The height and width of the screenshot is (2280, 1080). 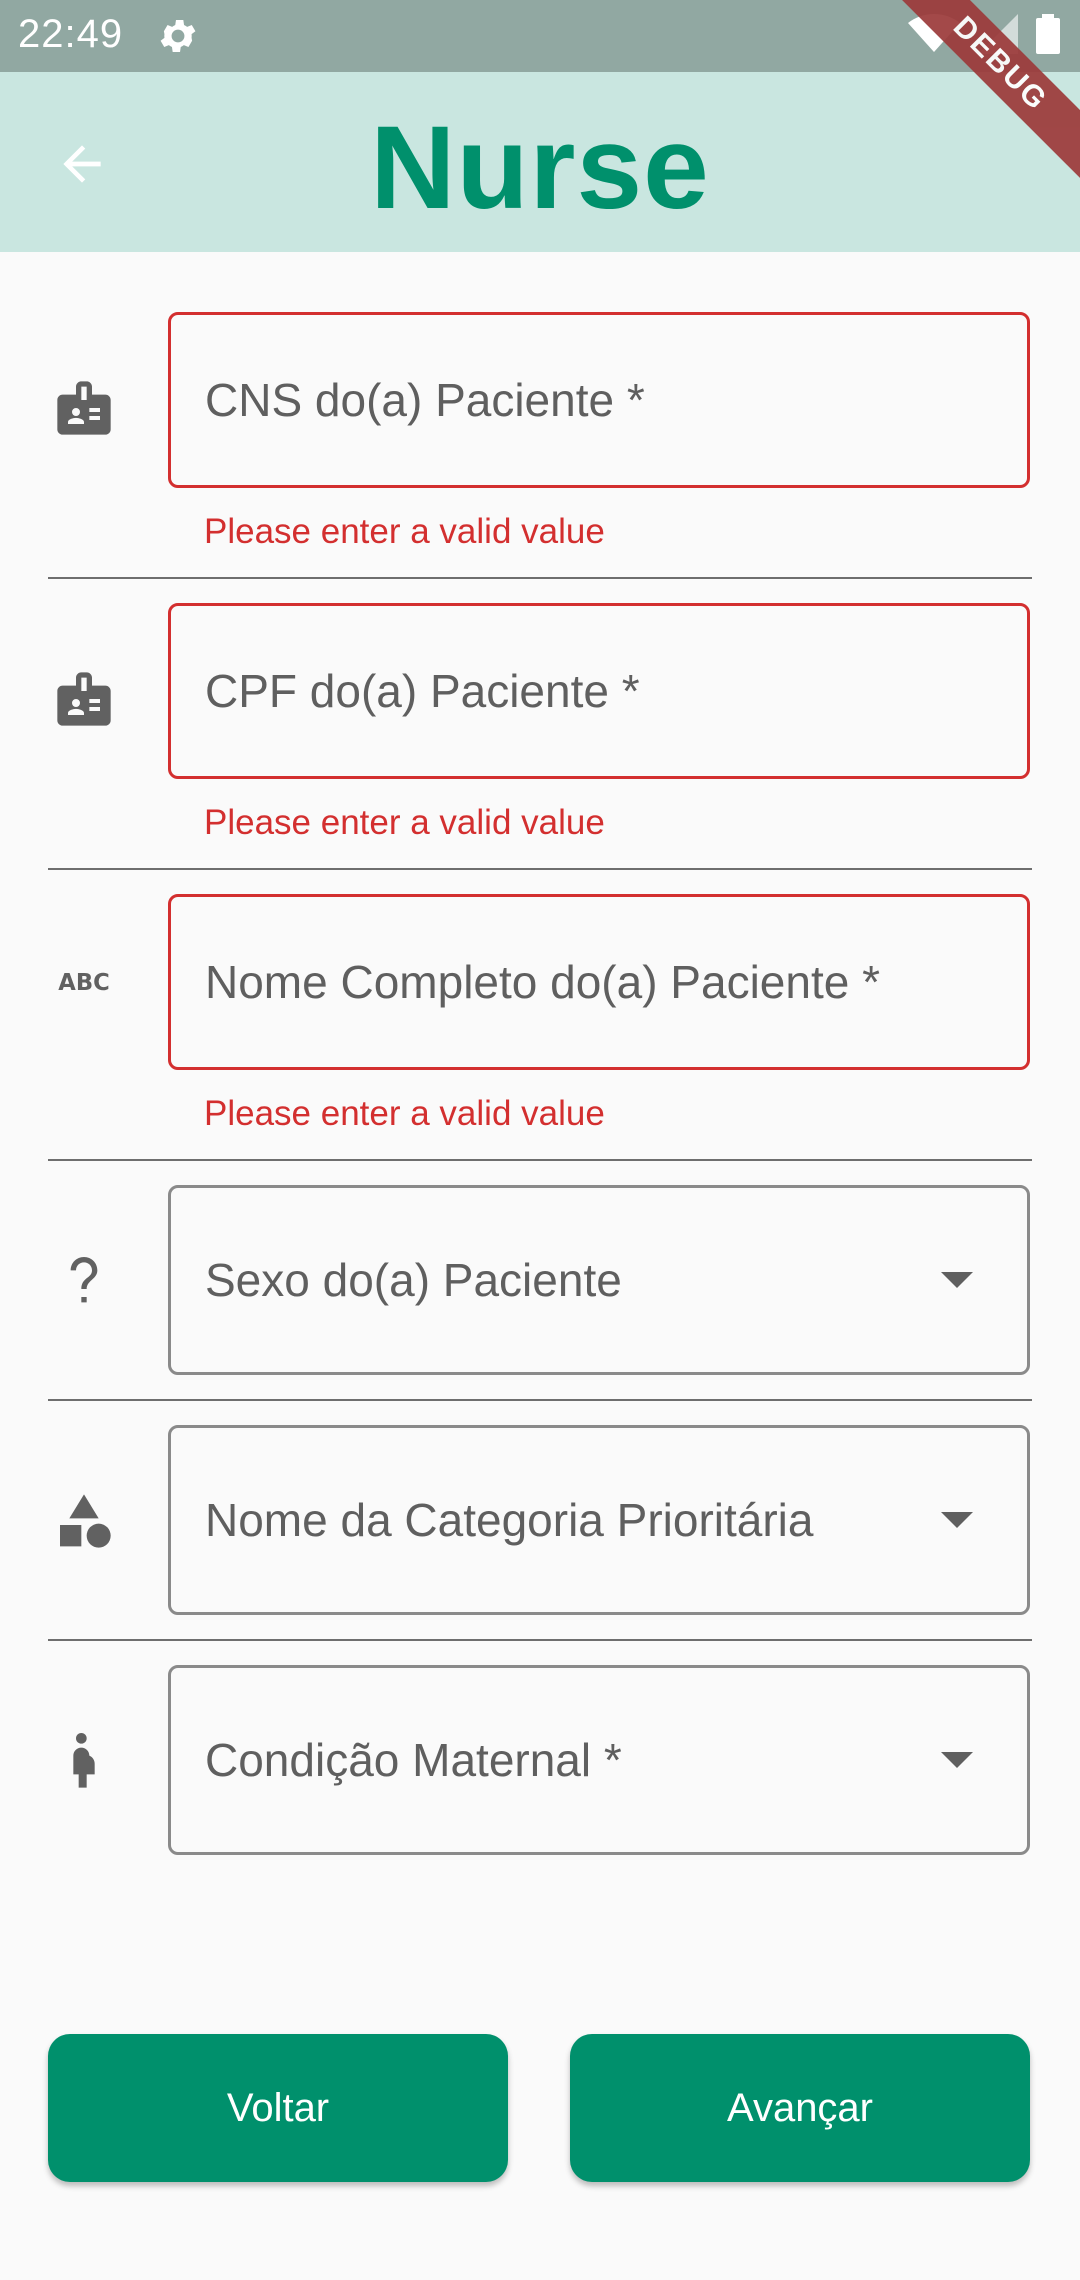 I want to click on cns-error-text: Please enter a valid value, so click(x=404, y=531).